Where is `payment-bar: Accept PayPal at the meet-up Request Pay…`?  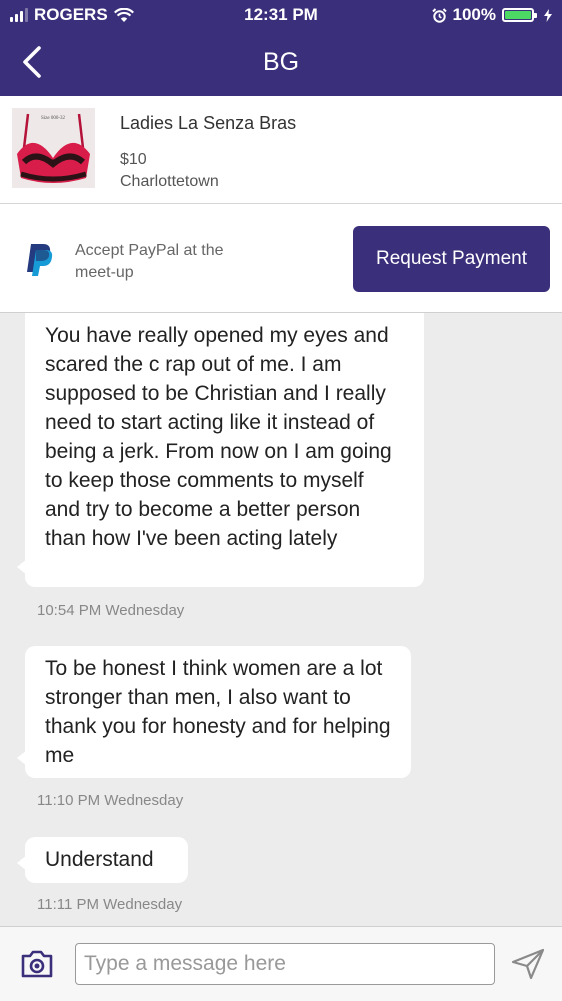
payment-bar: Accept PayPal at the meet-up Request Pay… is located at coordinates (281, 258).